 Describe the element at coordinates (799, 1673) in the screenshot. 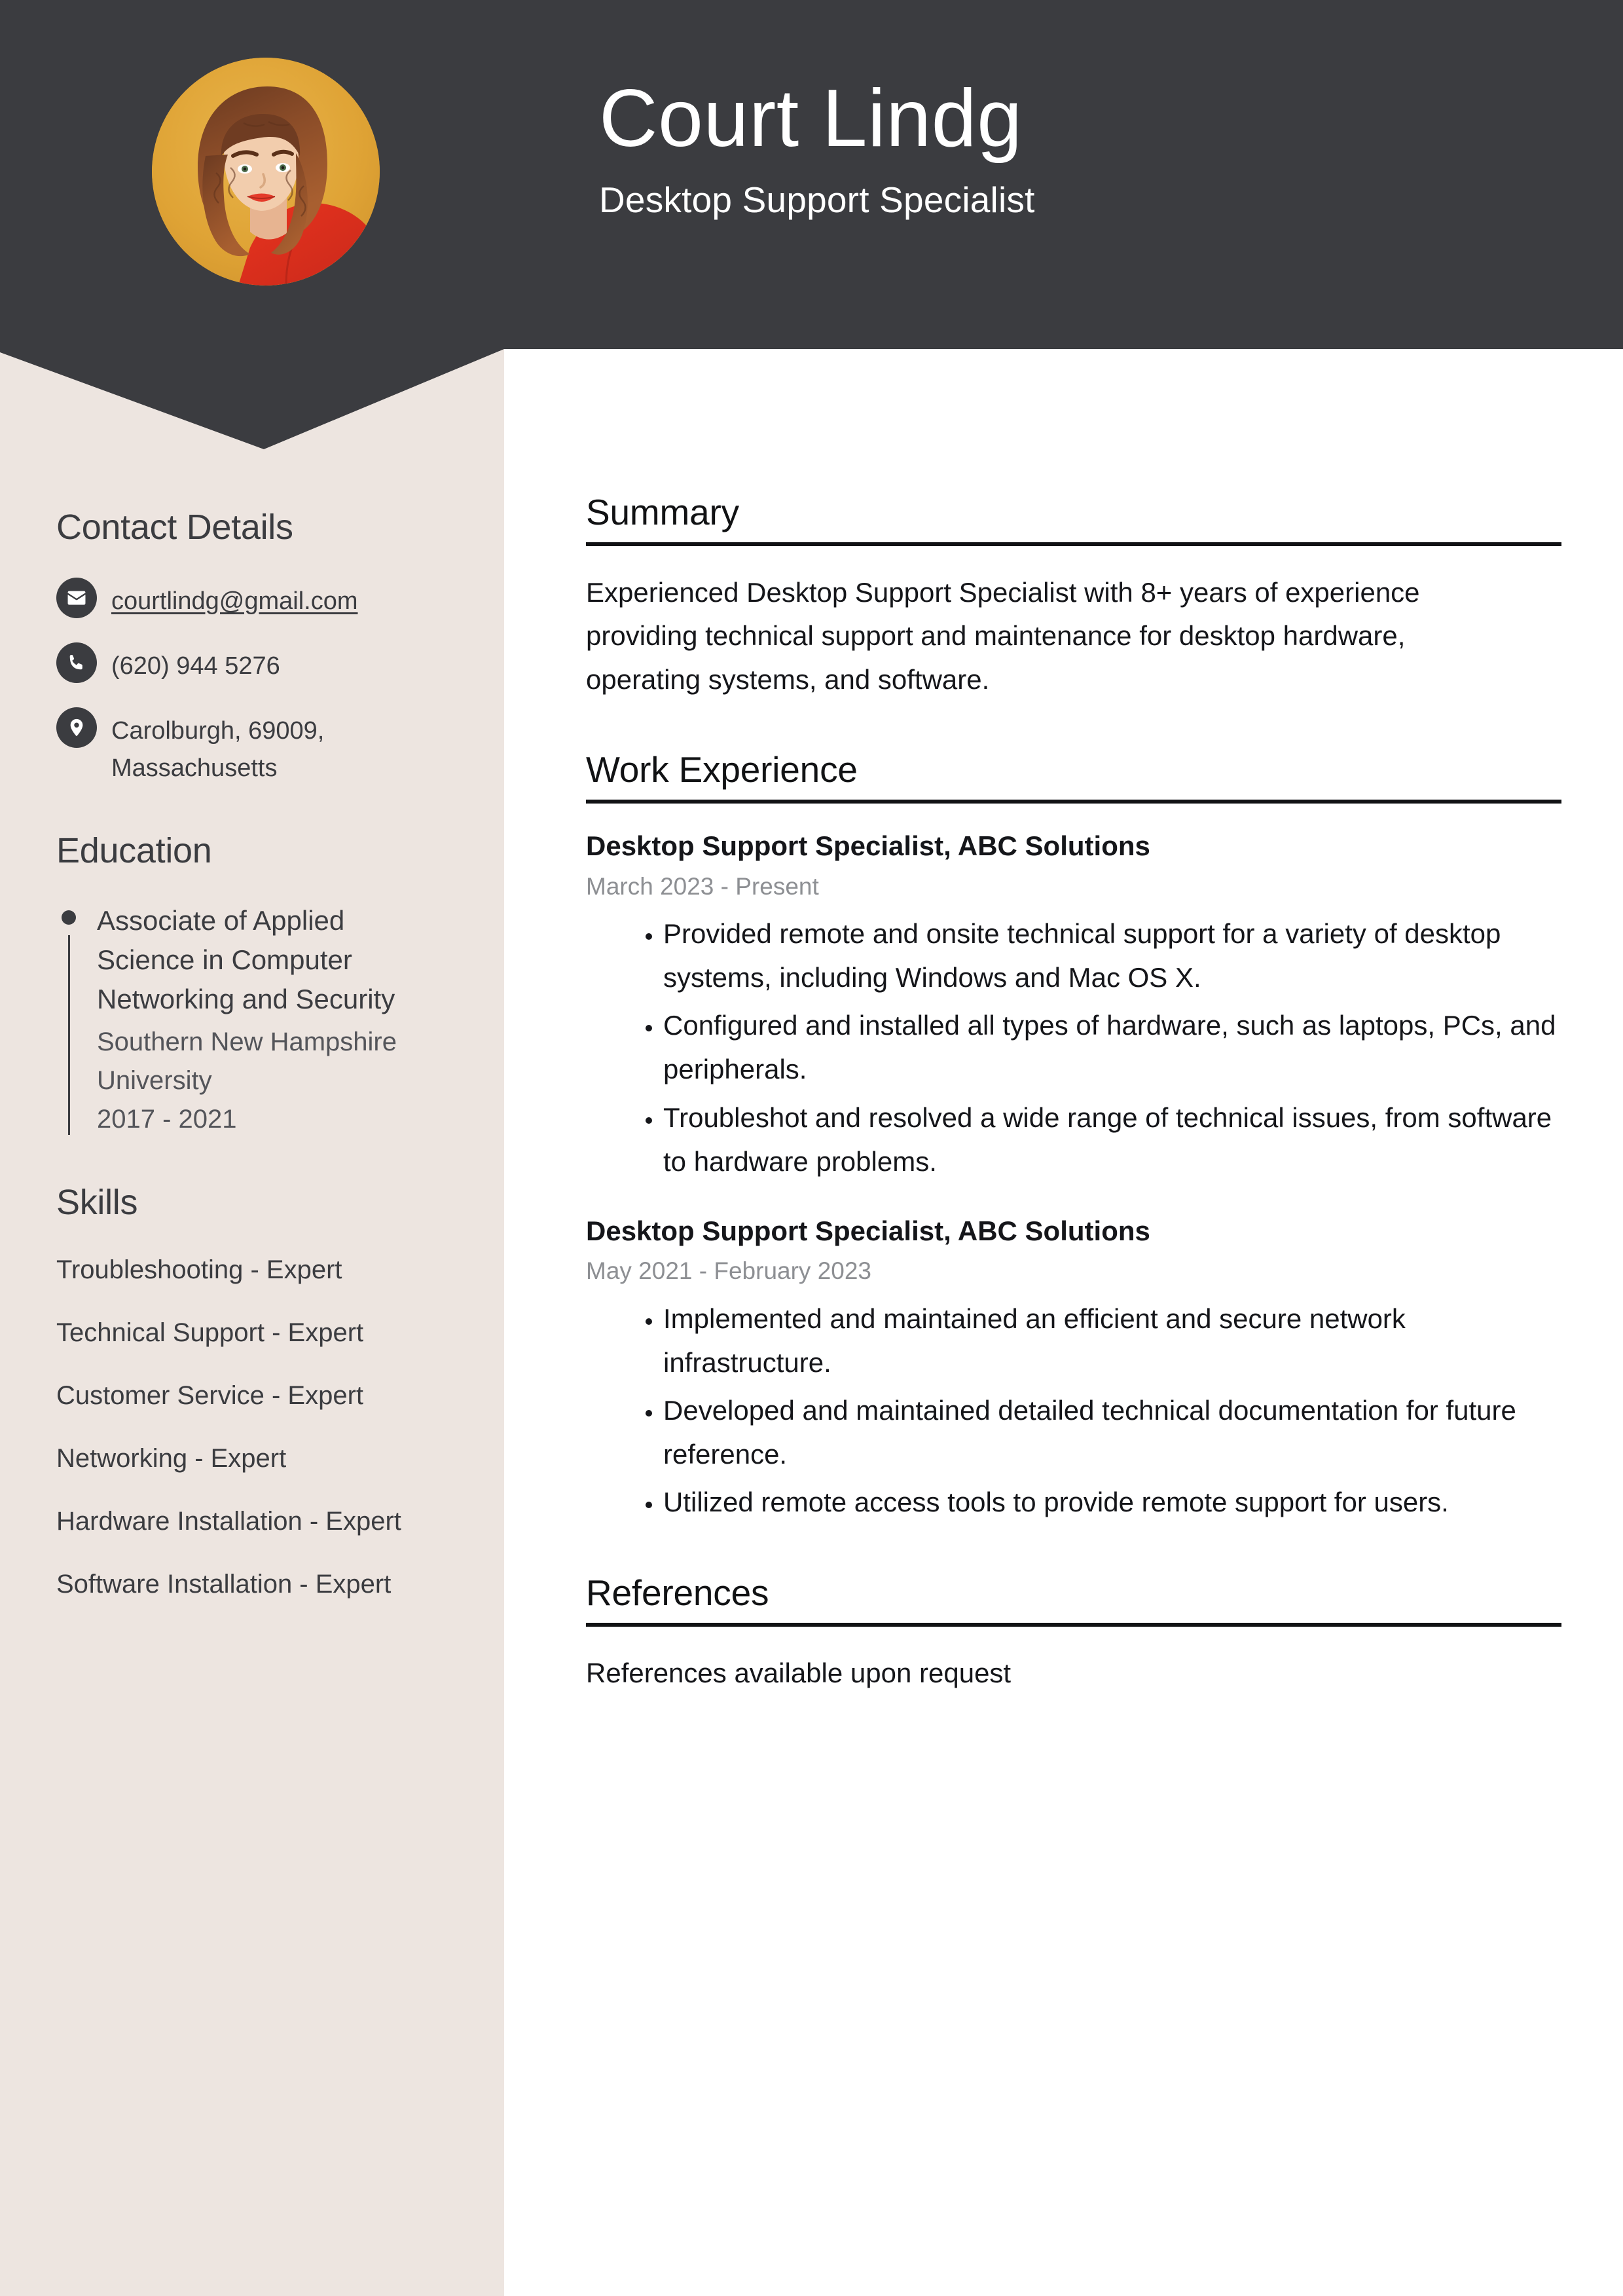

I see `references-text: References available upon request` at that location.